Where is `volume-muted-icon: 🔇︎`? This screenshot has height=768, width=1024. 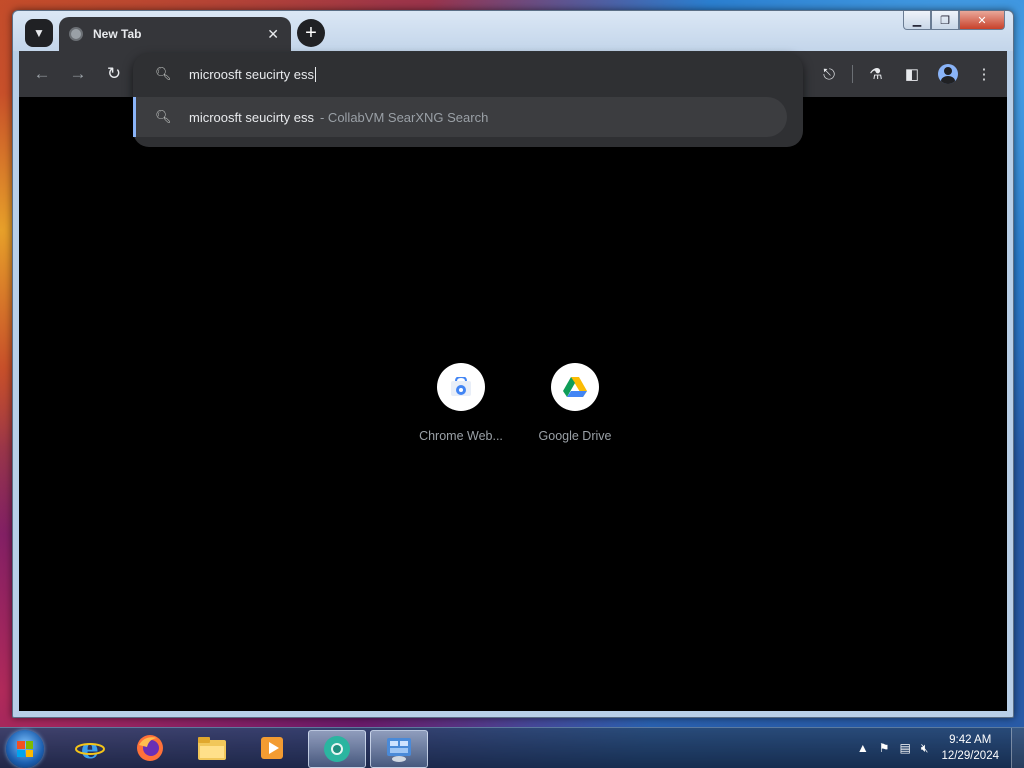
volume-muted-icon: 🔇︎ is located at coordinates (925, 748).